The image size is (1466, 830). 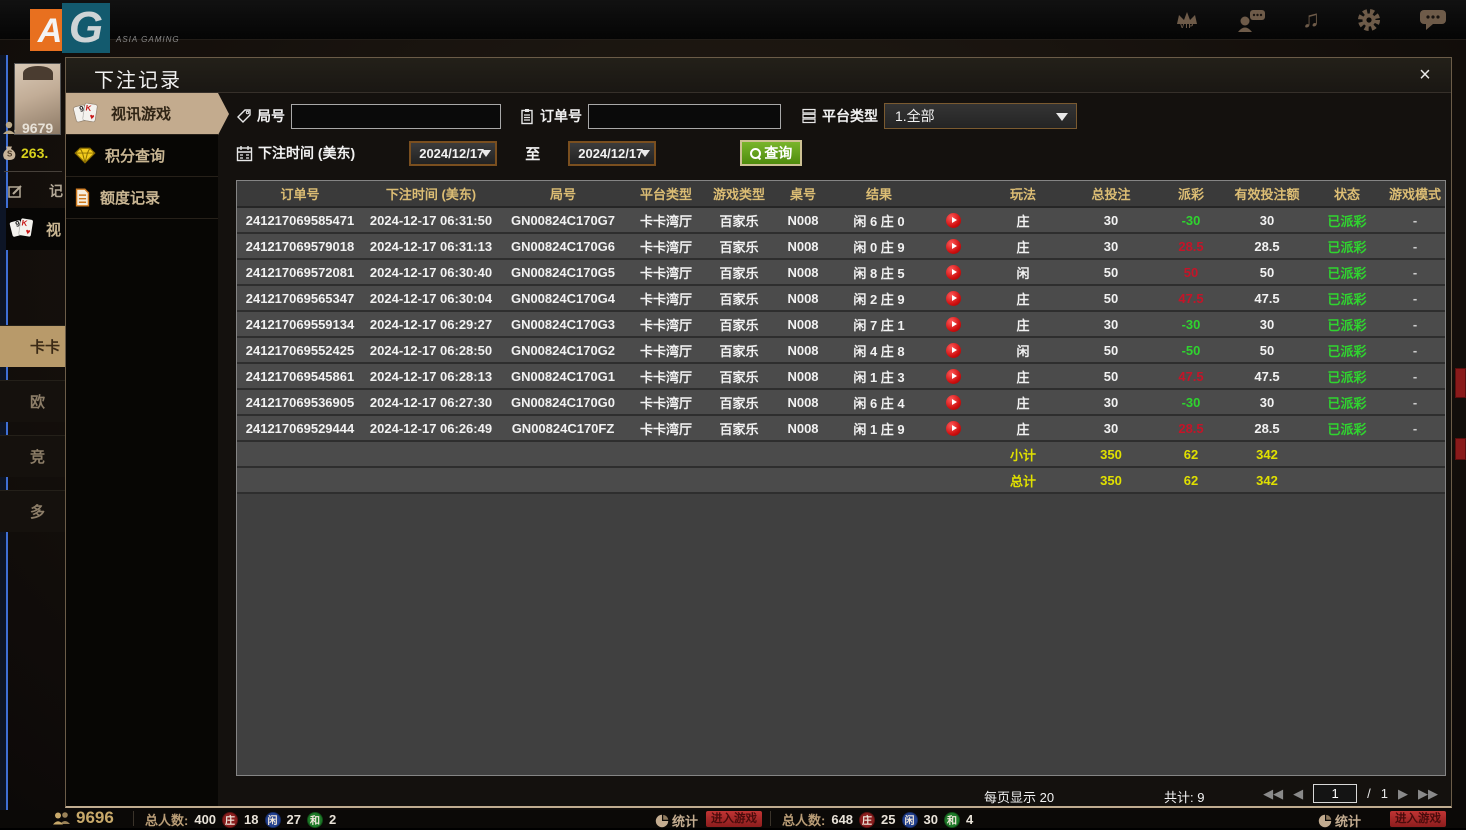 What do you see at coordinates (770, 818) in the screenshot?
I see `divider` at bounding box center [770, 818].